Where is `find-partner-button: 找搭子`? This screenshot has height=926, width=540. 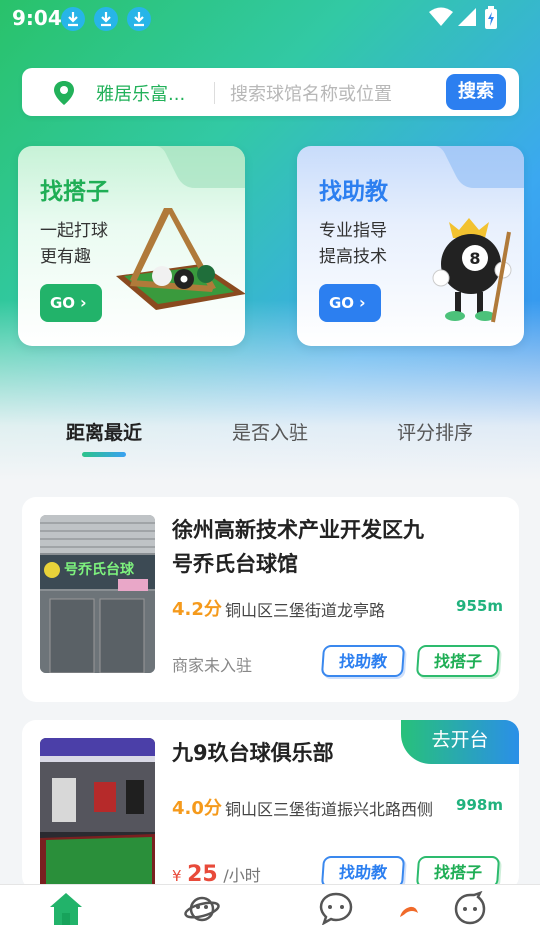 find-partner-button: 找搭子 is located at coordinates (458, 661).